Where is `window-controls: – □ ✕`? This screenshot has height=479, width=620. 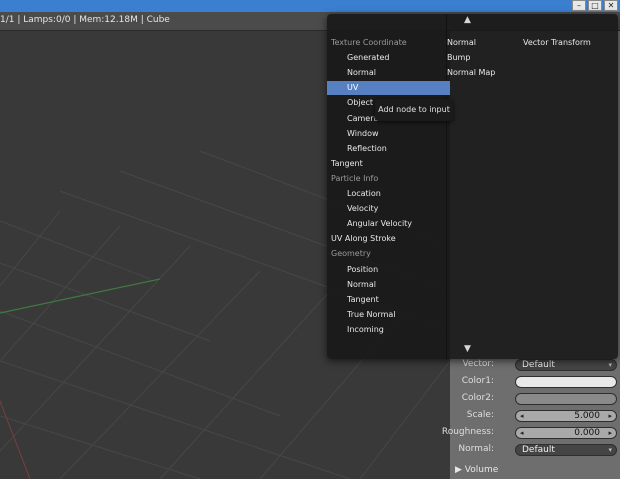
window-controls: – □ ✕ is located at coordinates (595, 6).